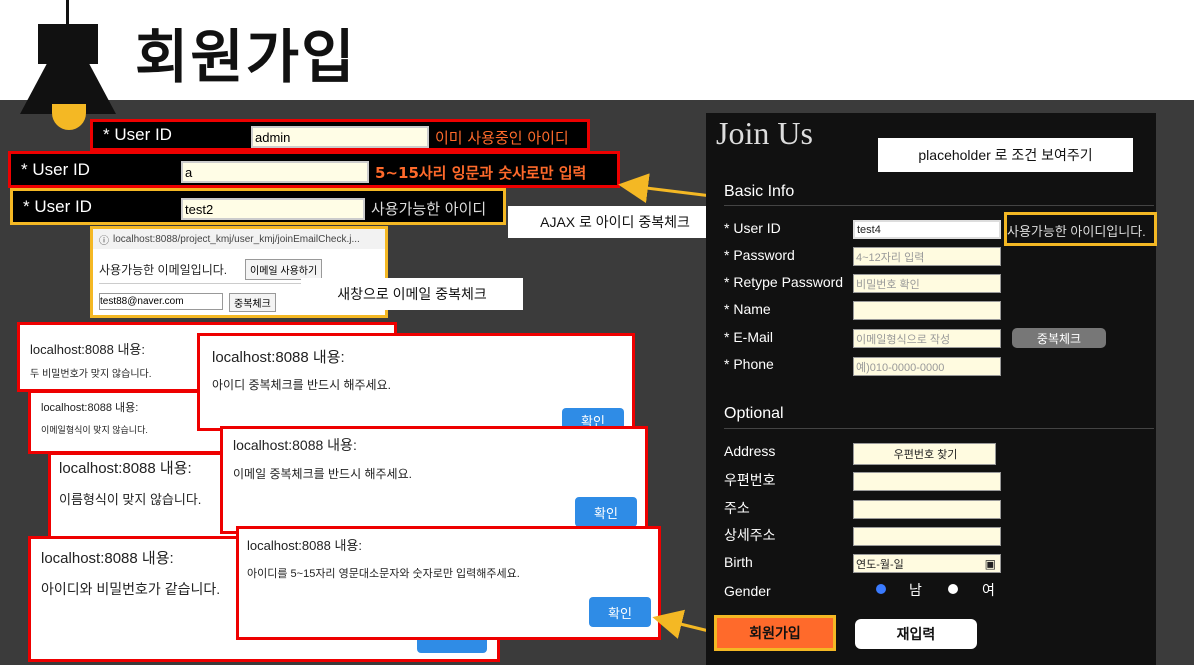  Describe the element at coordinates (750, 480) in the screenshot. I see `zipcode-label: 우편번호` at that location.